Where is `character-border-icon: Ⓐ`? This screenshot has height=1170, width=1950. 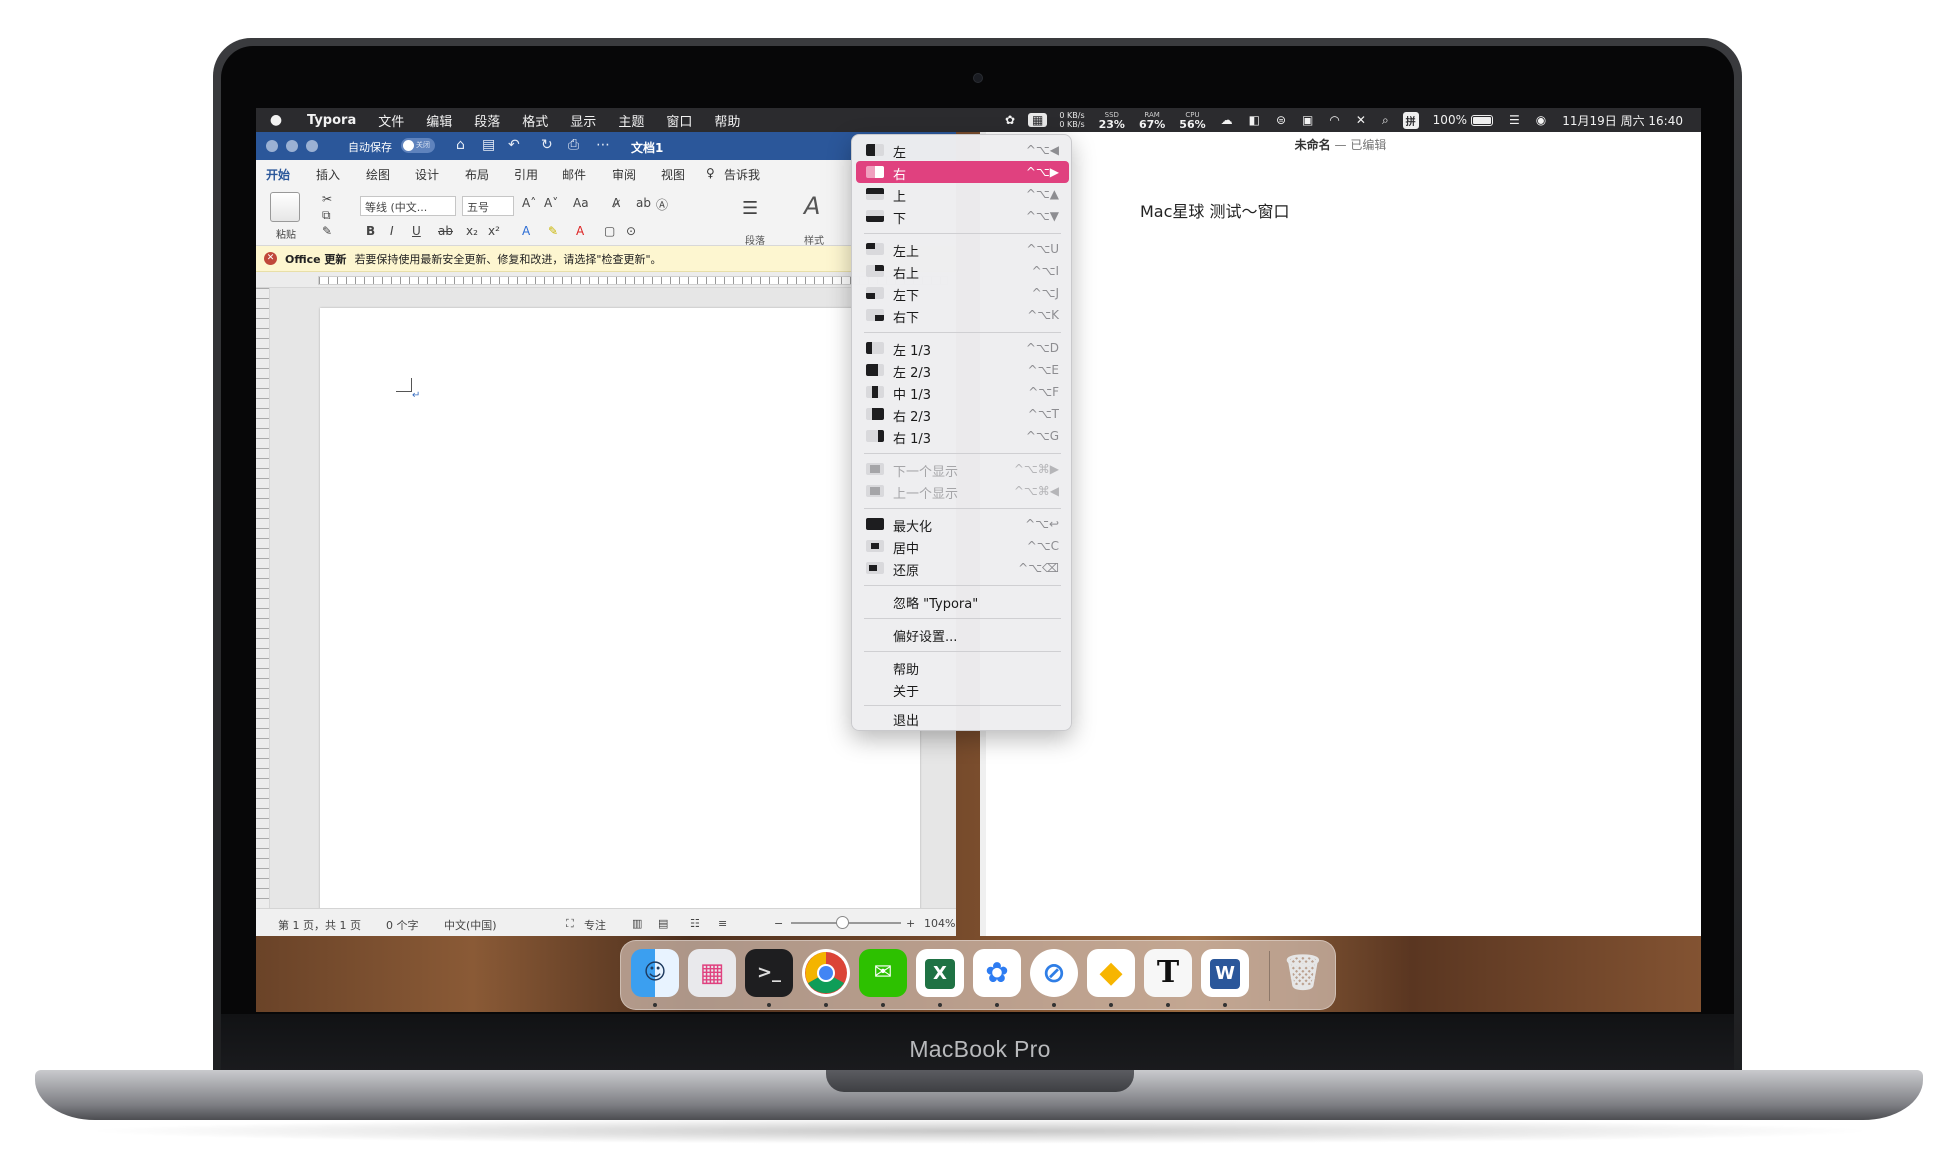
character-border-icon: Ⓐ is located at coordinates (662, 204).